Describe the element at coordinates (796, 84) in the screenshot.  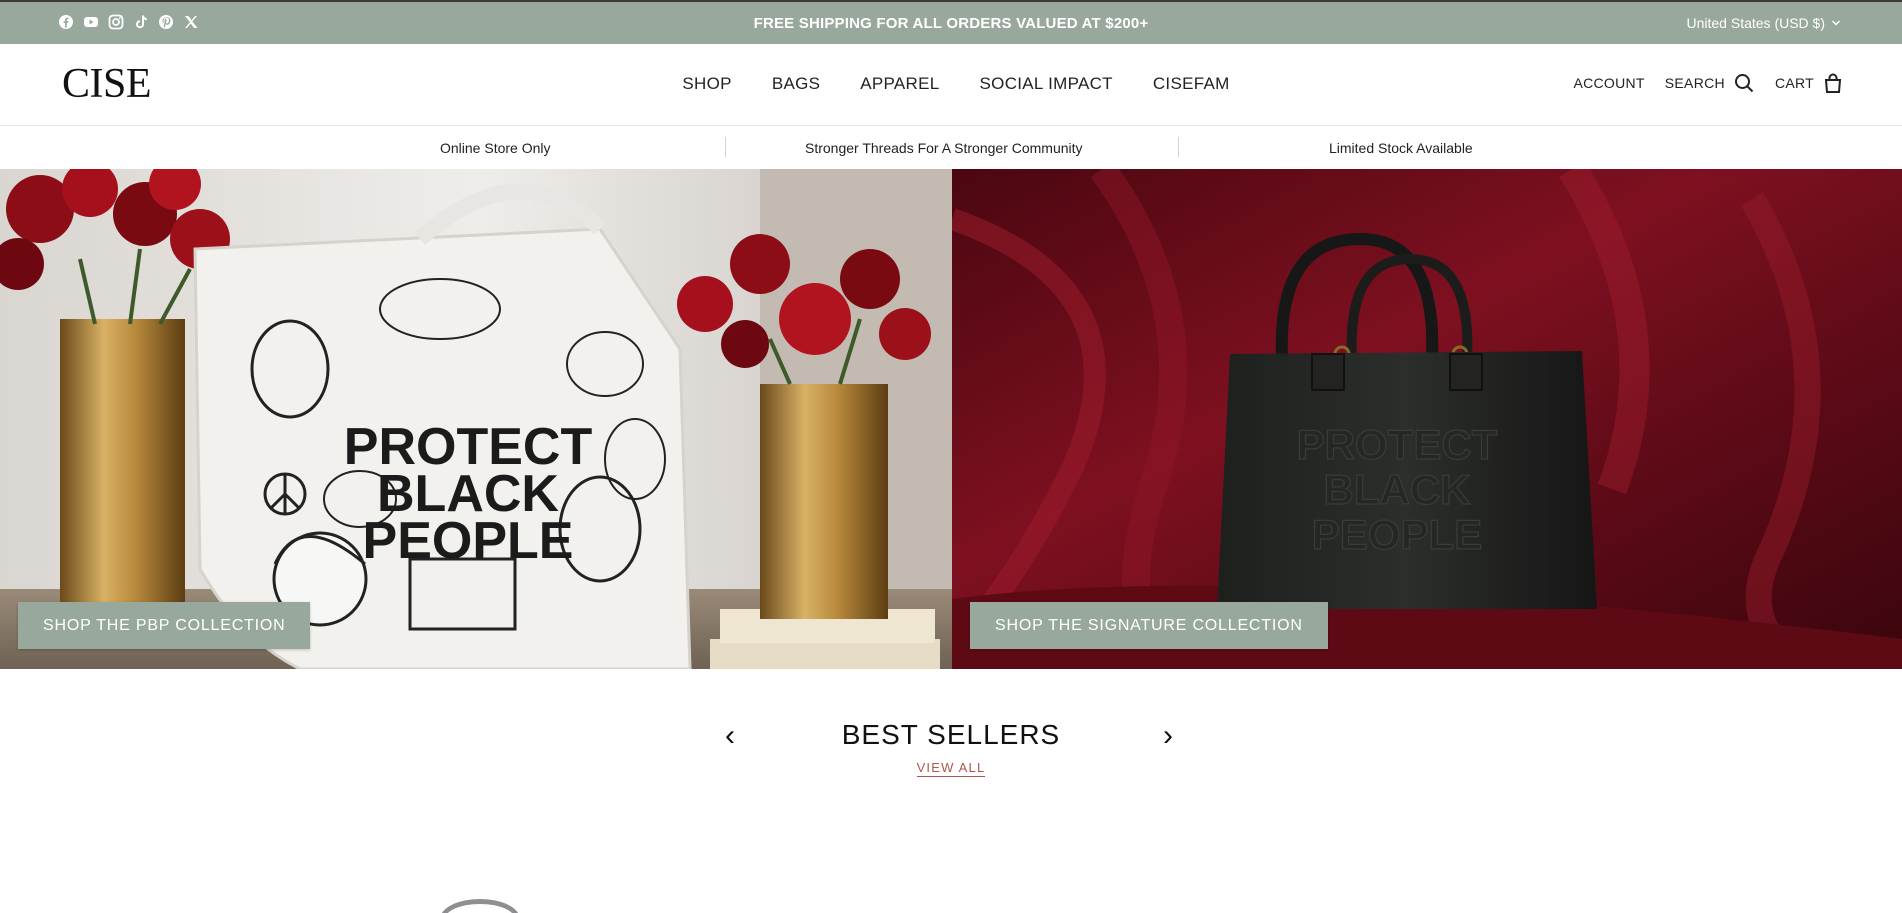
I see `nav-bags: BAGS` at that location.